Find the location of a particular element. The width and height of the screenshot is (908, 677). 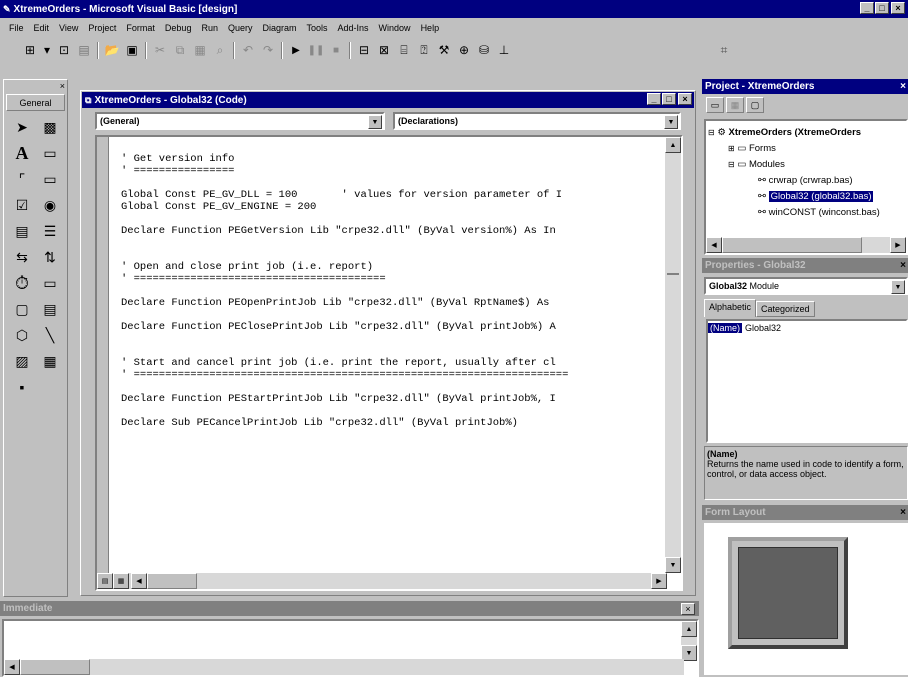

menu-query: Query is located at coordinates (240, 28).